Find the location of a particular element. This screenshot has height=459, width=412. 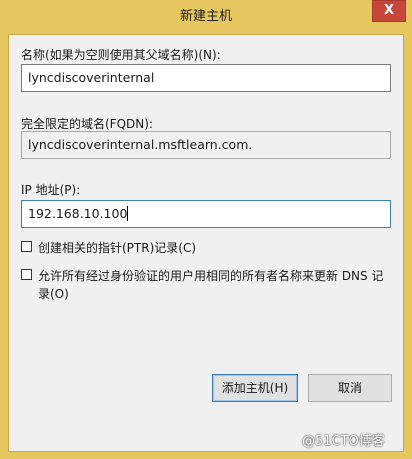

text-caret is located at coordinates (128, 213).